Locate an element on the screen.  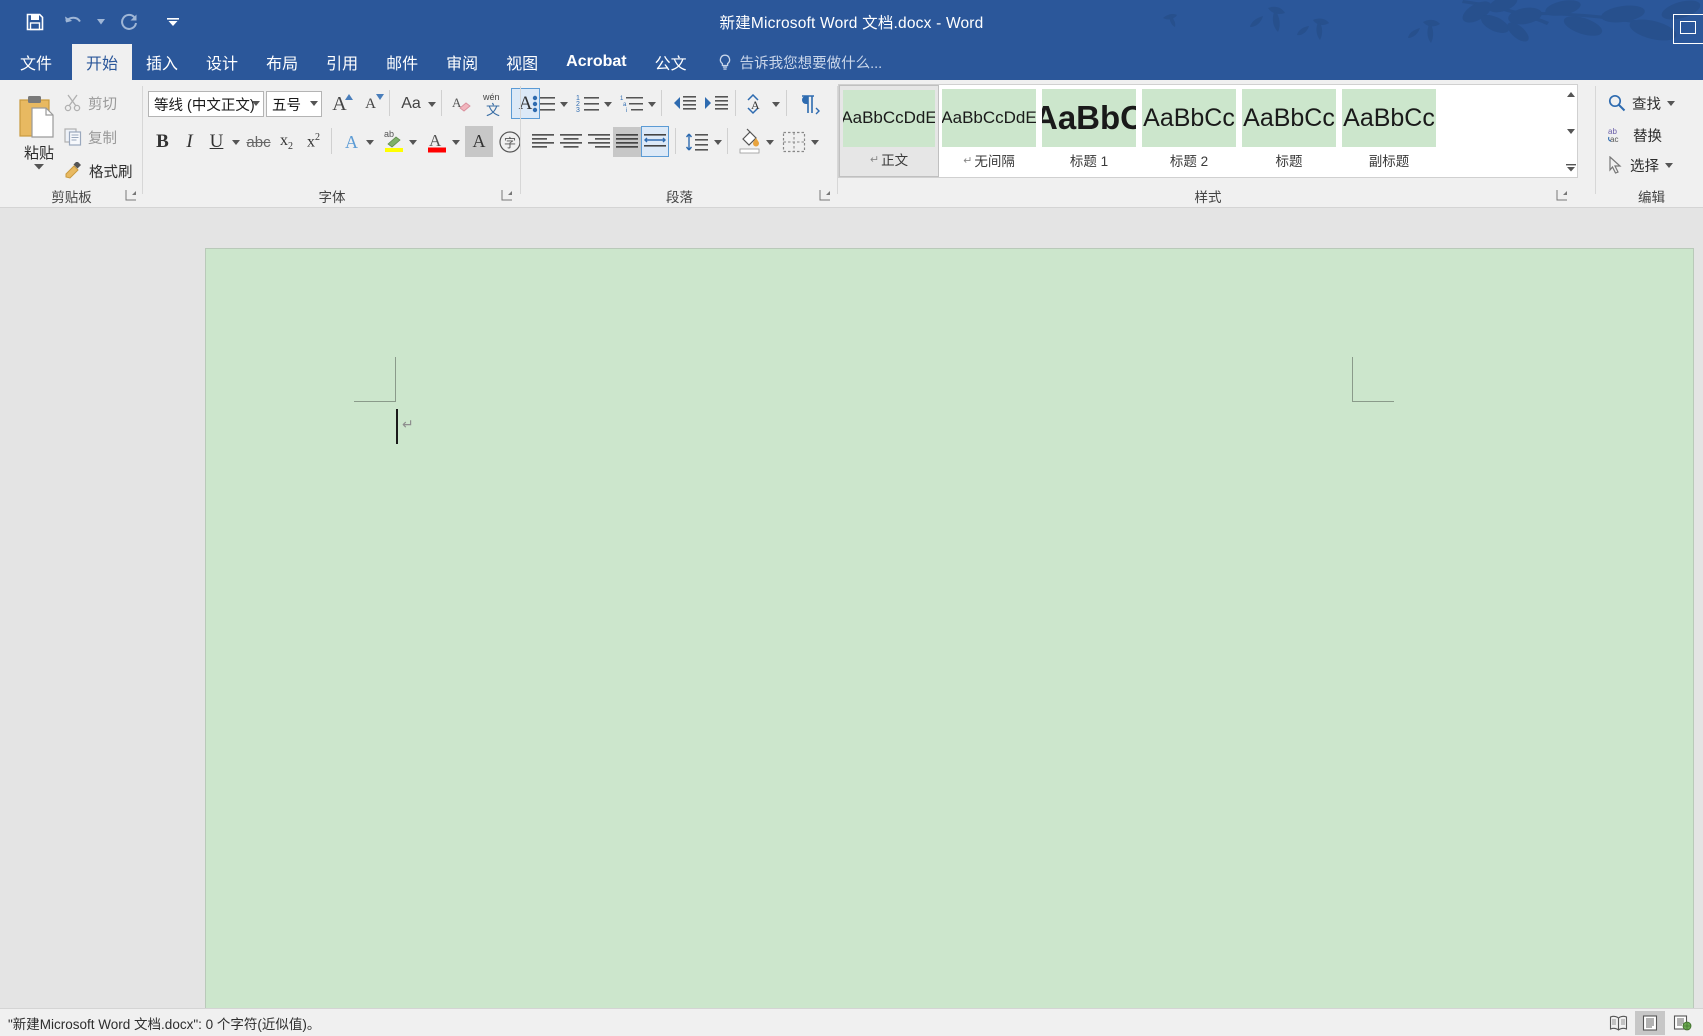
tab-view: 视图 is located at coordinates (522, 62).